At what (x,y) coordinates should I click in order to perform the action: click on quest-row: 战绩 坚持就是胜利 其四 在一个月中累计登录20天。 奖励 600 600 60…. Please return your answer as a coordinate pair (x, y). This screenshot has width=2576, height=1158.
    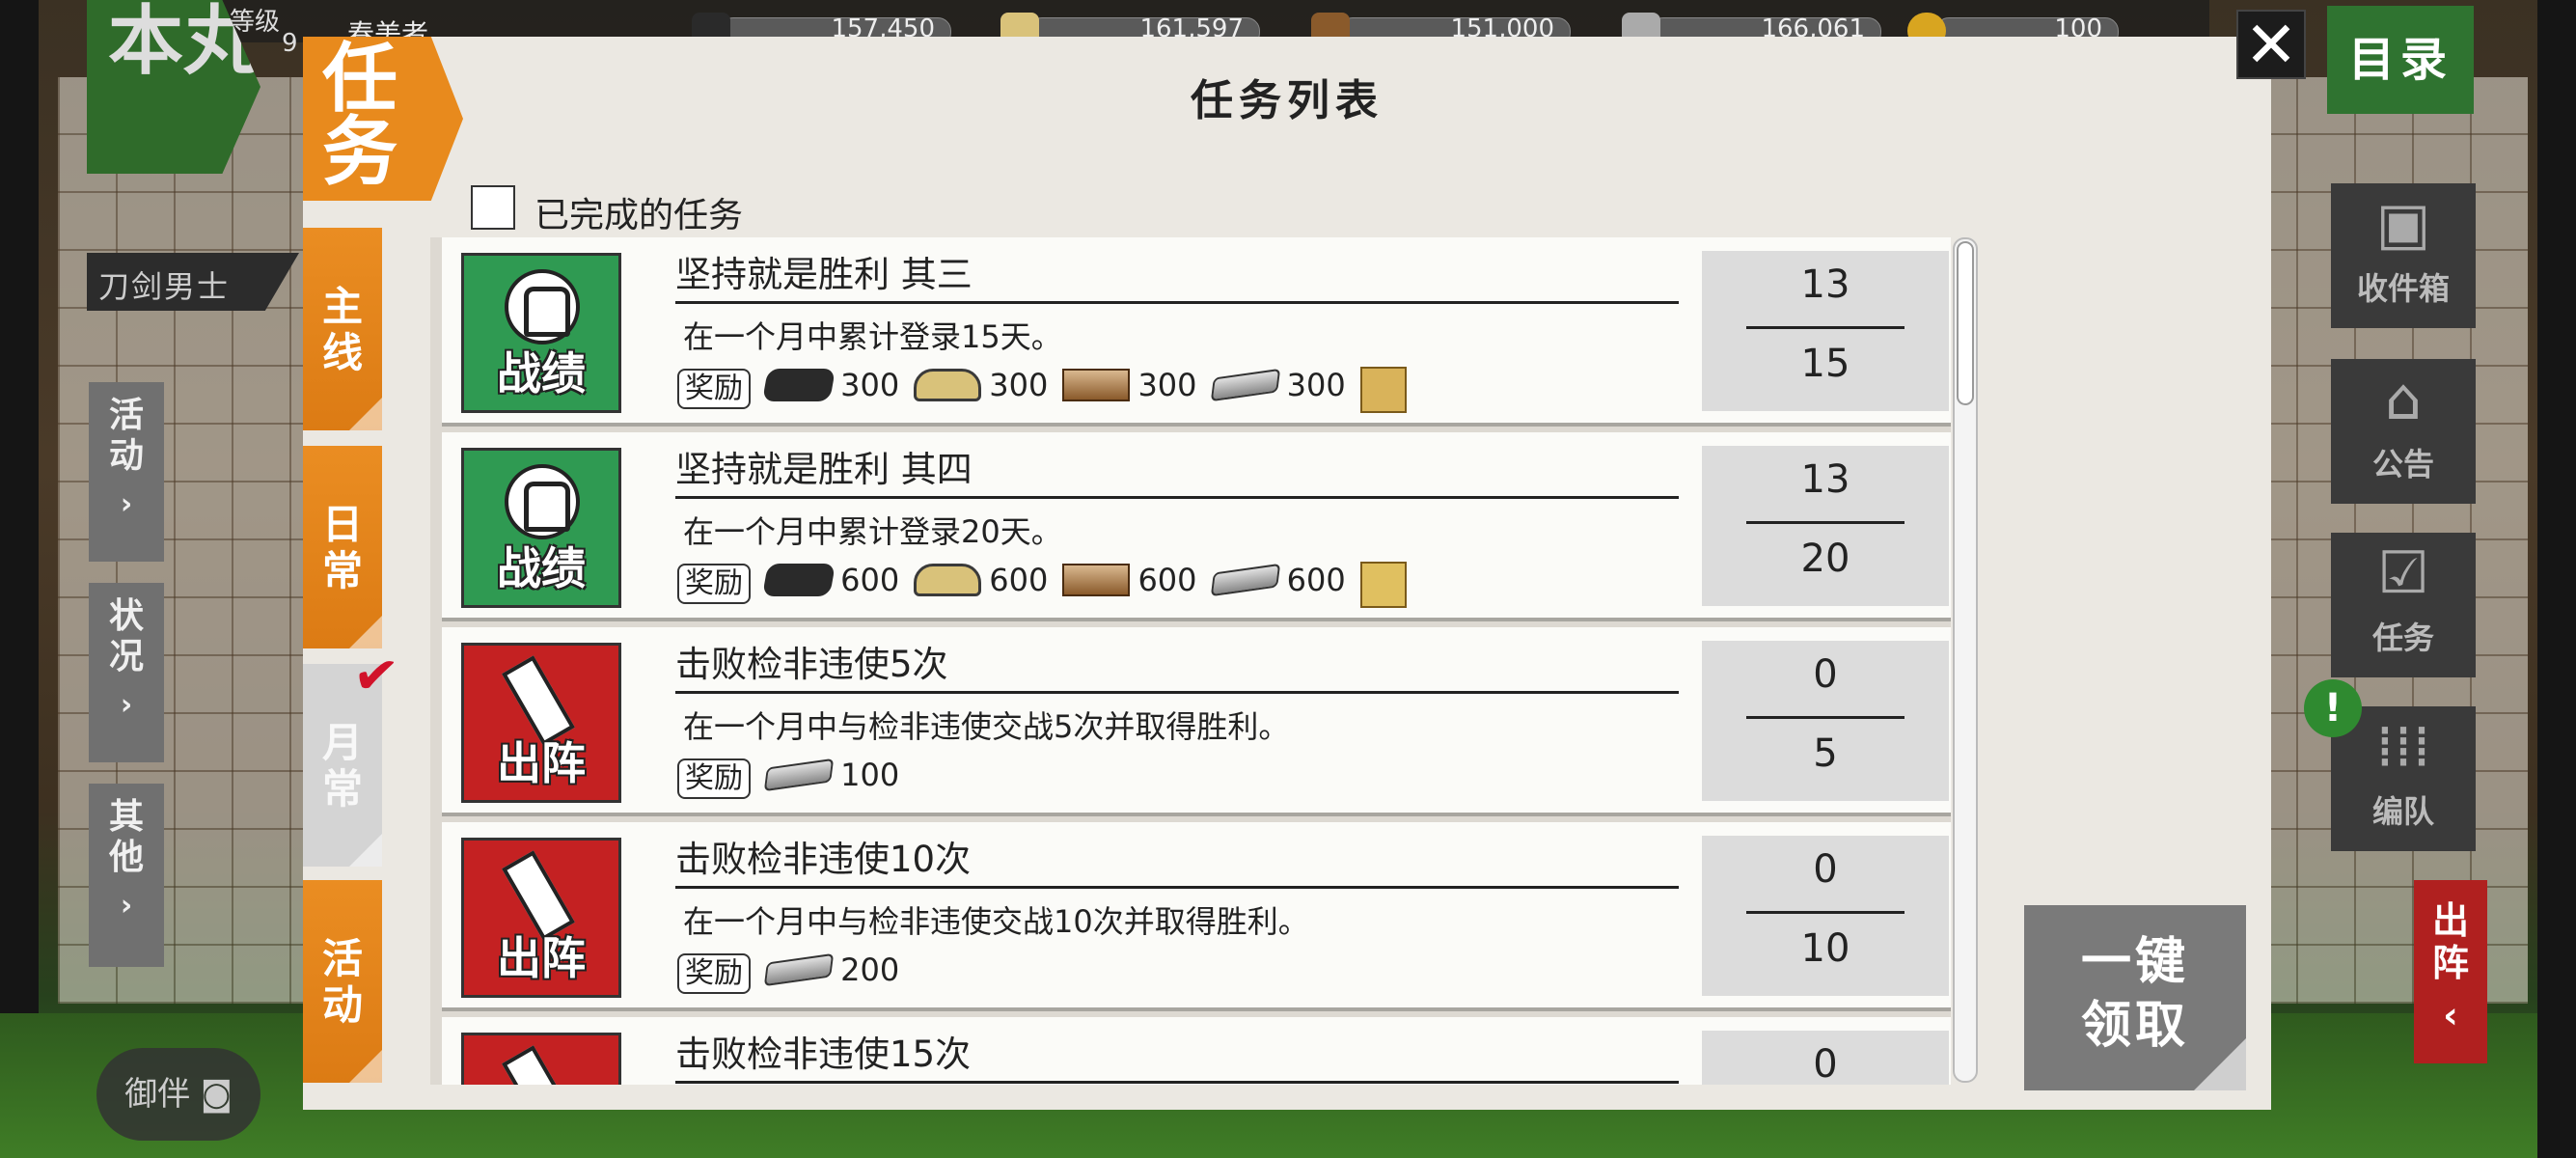
    Looking at the image, I should click on (1197, 526).